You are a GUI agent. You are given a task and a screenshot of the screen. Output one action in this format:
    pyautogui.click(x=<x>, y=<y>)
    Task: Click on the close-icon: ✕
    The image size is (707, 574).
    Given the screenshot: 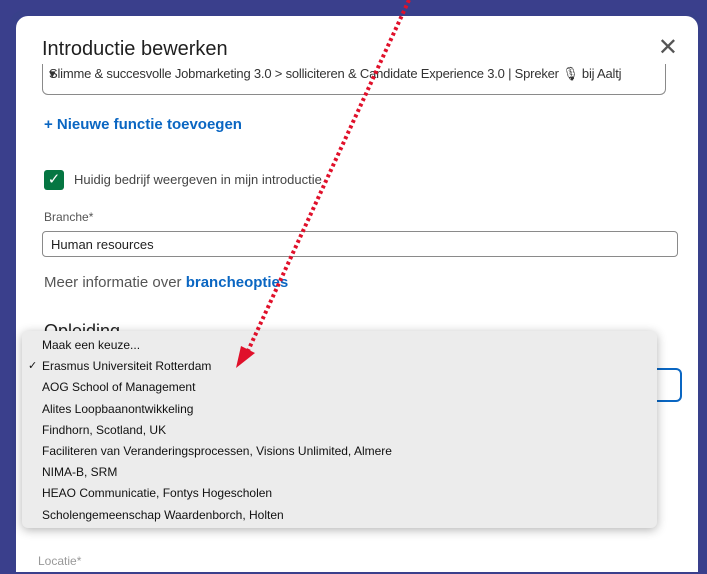 What is the action you would take?
    pyautogui.click(x=668, y=48)
    